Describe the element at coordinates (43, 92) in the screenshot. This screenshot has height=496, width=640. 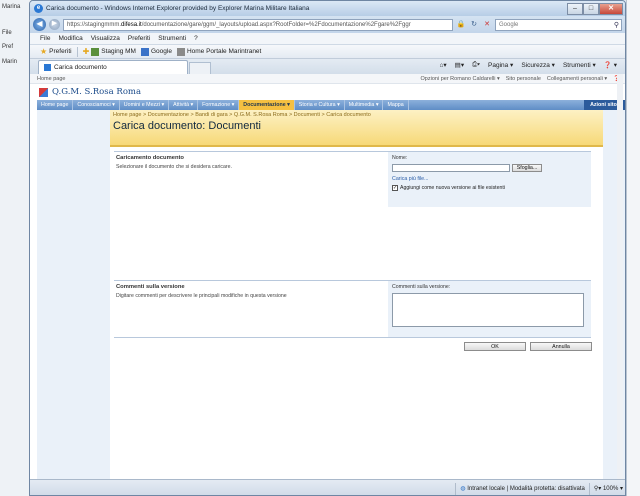
I see `site-logo-icon` at that location.